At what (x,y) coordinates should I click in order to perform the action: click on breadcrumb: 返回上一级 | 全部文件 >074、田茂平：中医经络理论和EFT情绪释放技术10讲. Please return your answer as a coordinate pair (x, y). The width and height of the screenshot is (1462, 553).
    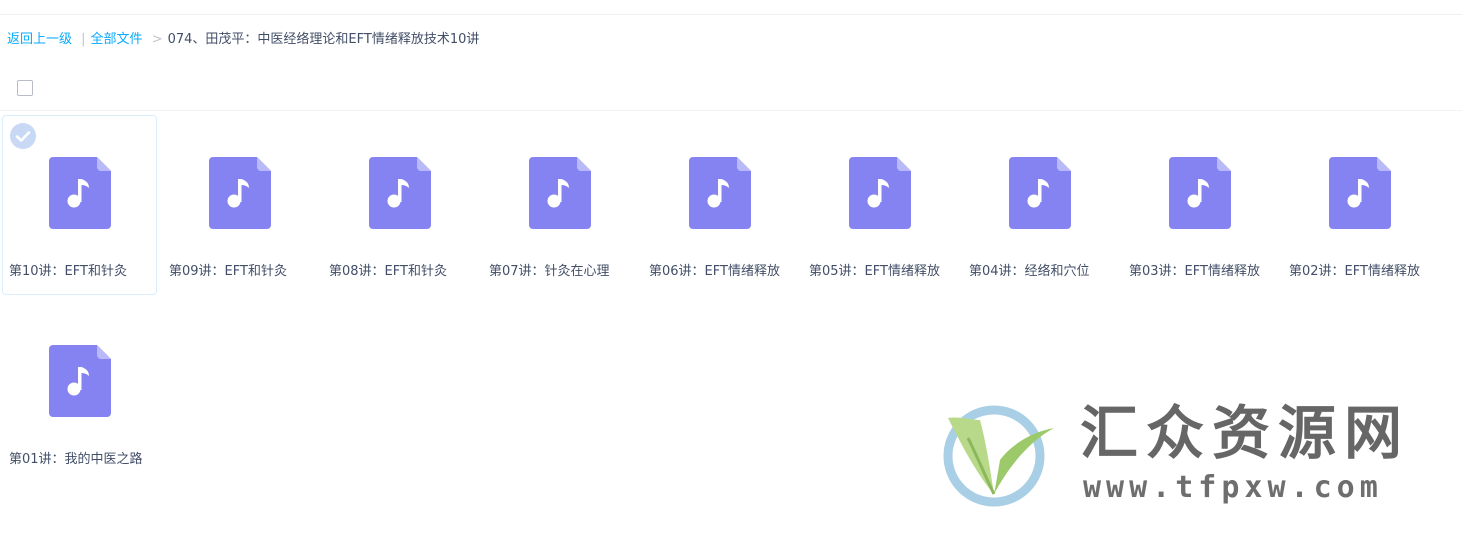
    Looking at the image, I should click on (243, 40).